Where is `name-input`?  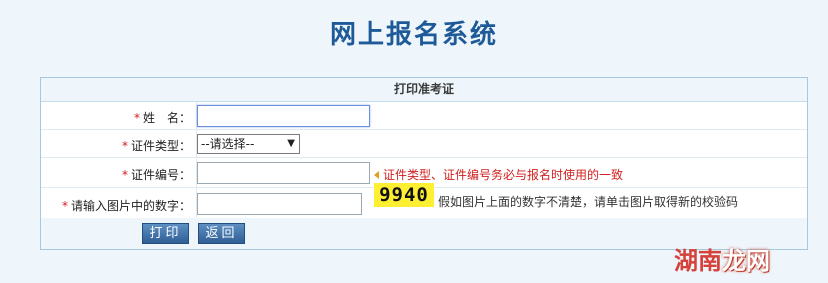 name-input is located at coordinates (283, 116).